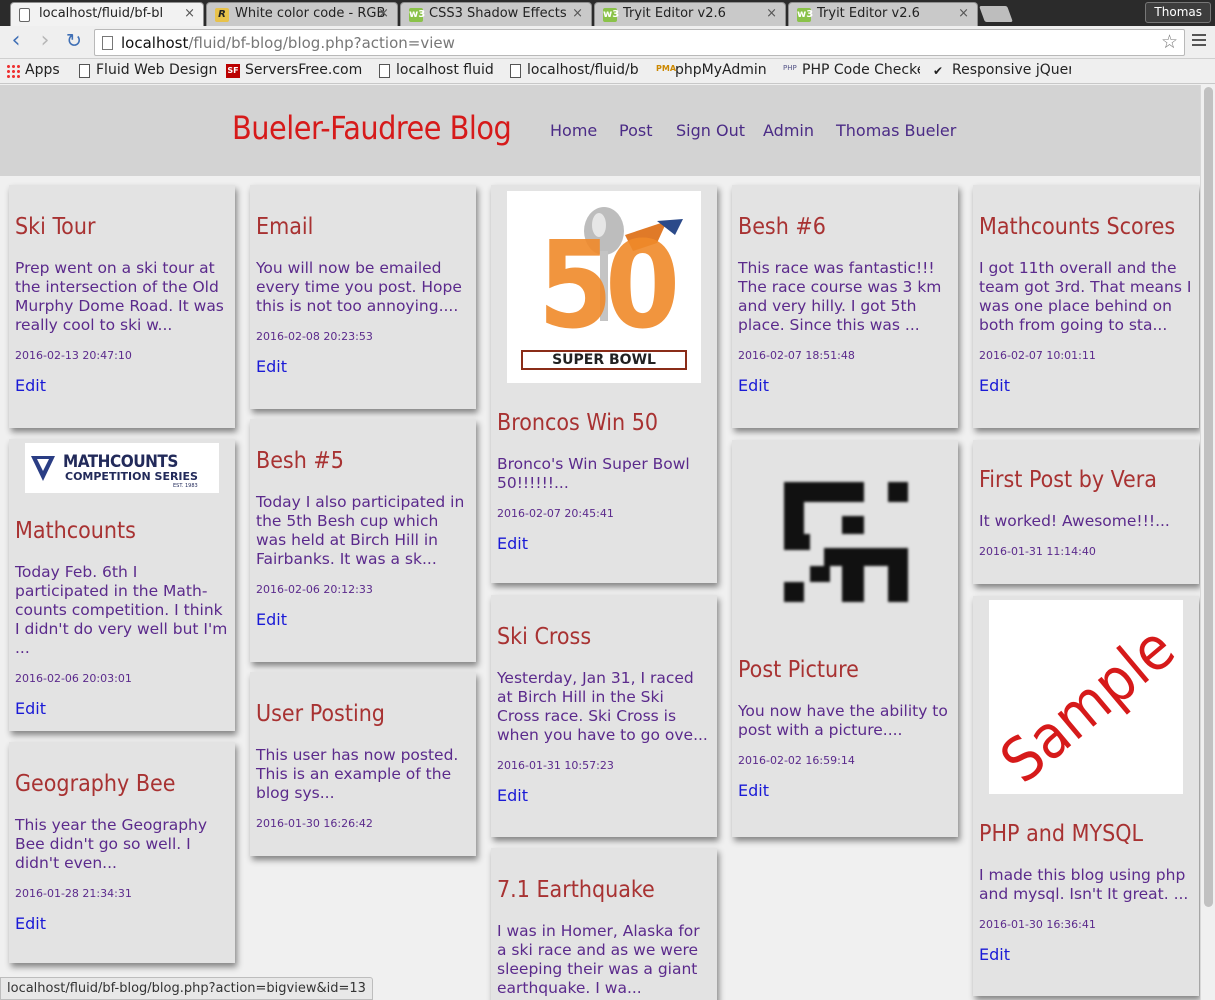 The height and width of the screenshot is (1000, 1215). What do you see at coordinates (711, 70) in the screenshot?
I see `bookmark-item: PMA phpMyAdmin` at bounding box center [711, 70].